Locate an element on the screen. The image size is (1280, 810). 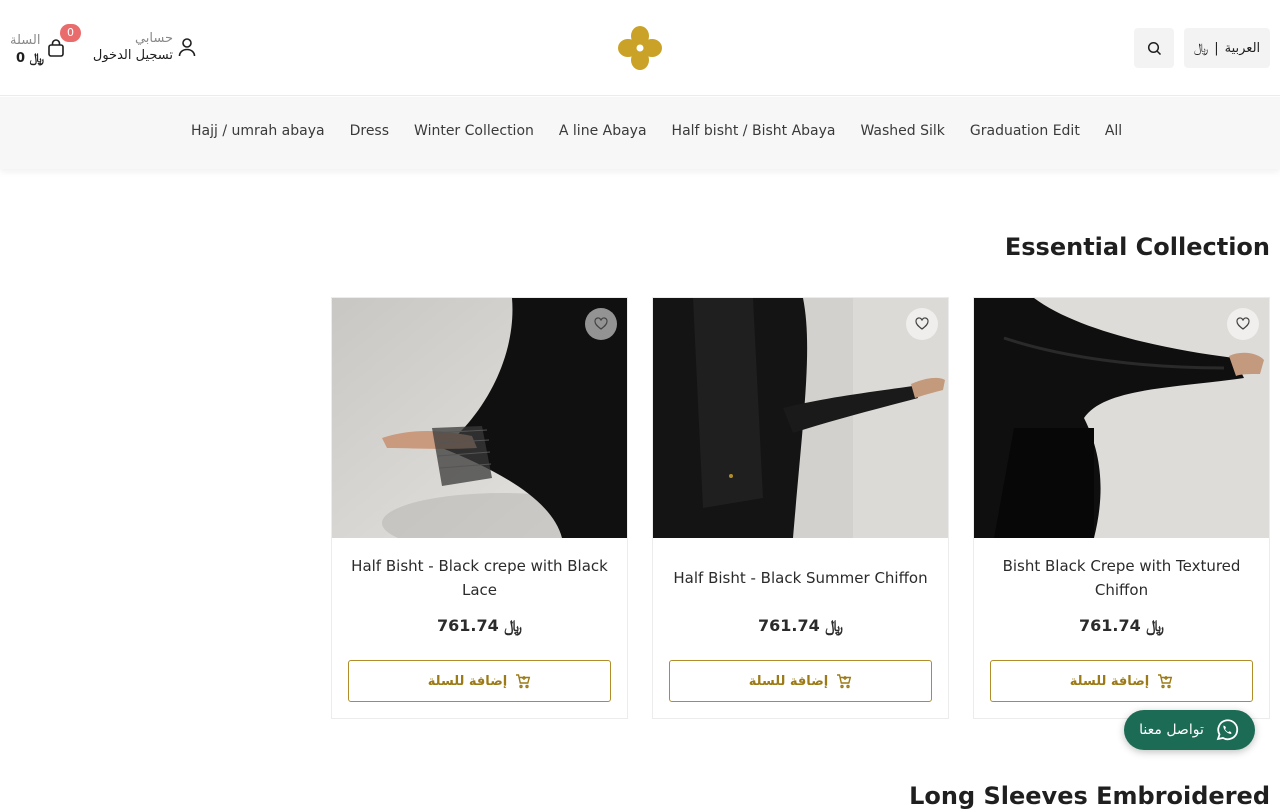
nav-item-half-bisht: Half bisht / Bisht Abaya is located at coordinates (754, 131).